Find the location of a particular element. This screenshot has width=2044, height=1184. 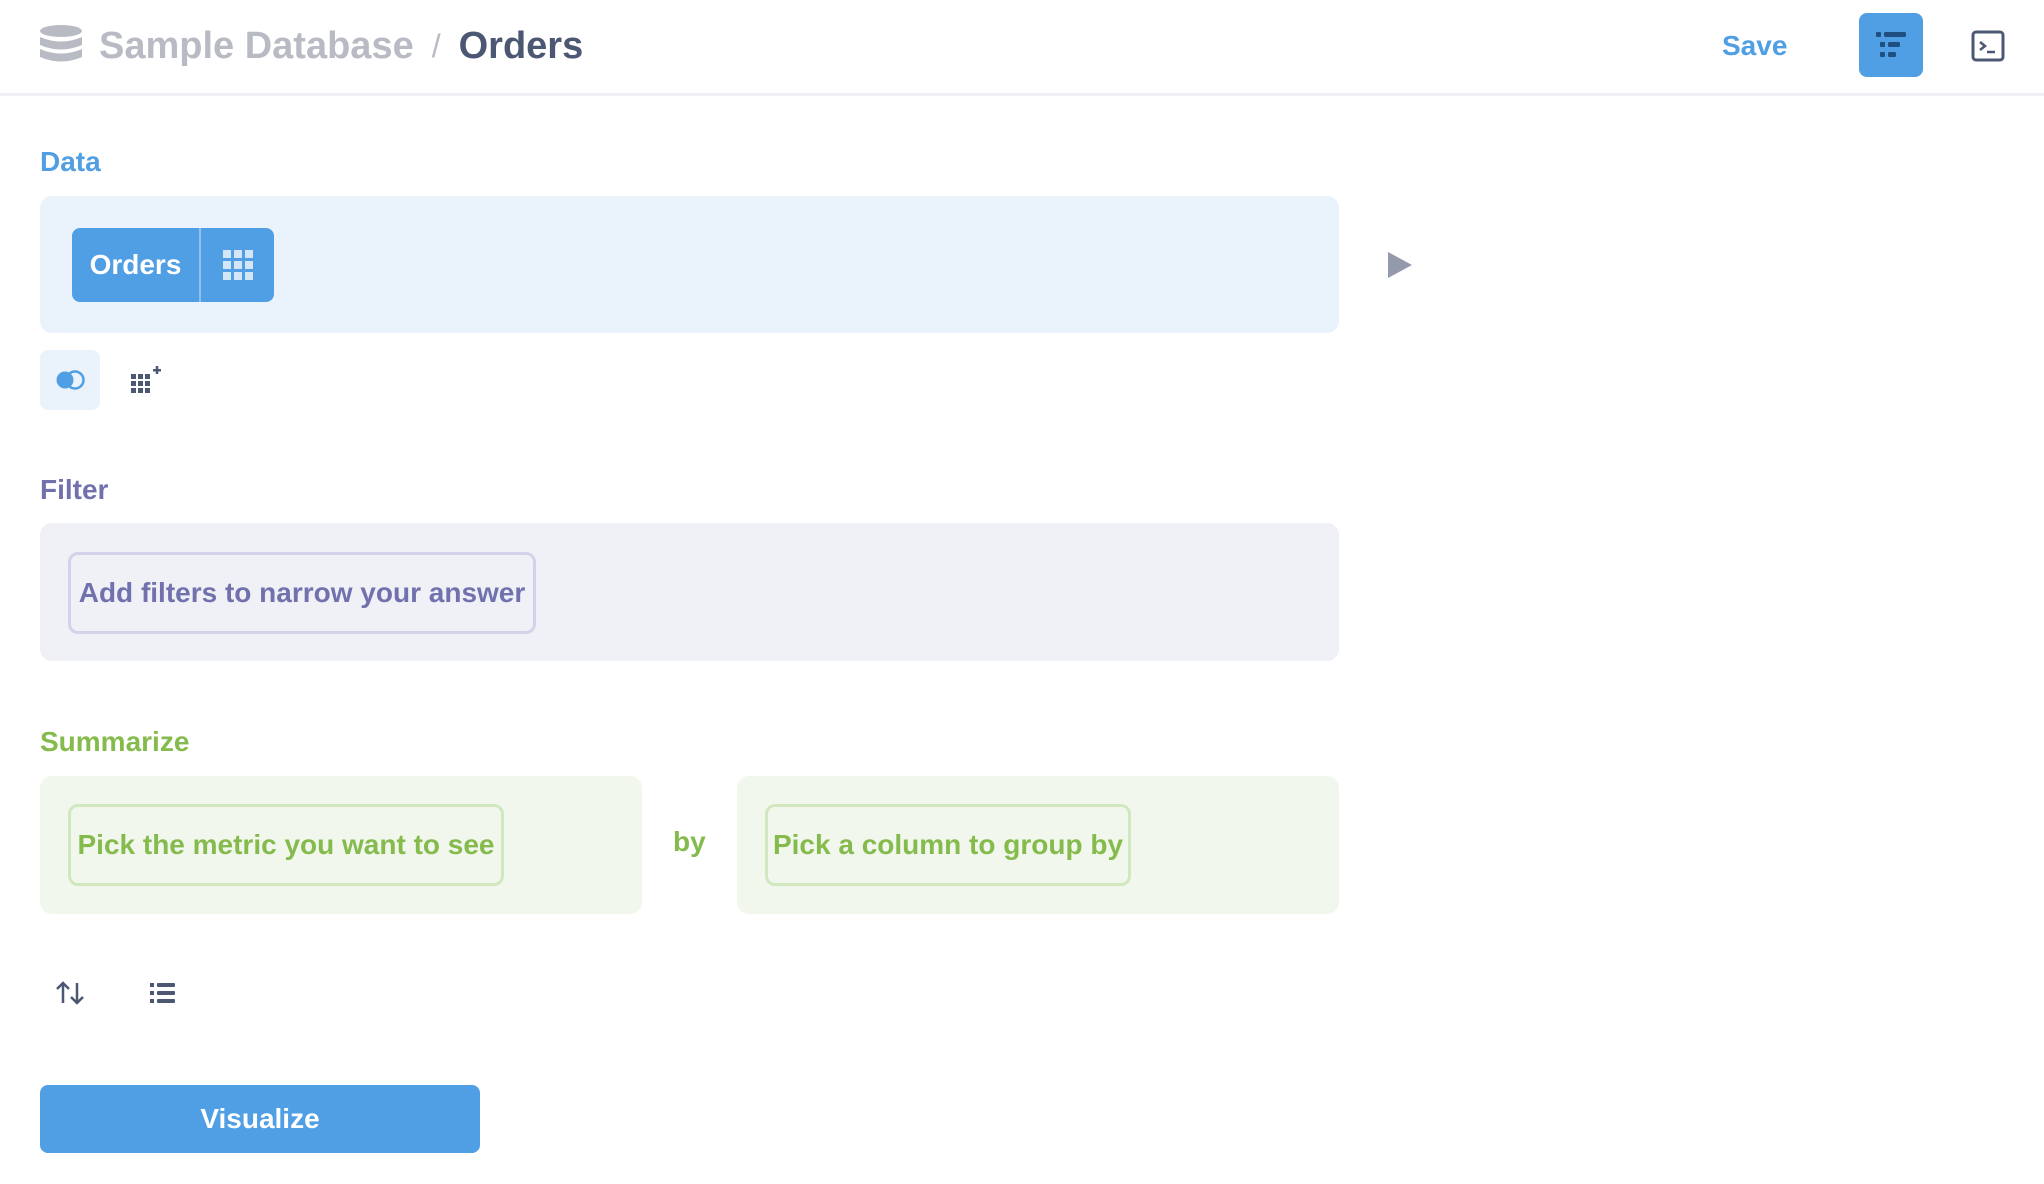

play-icon is located at coordinates (1400, 265).